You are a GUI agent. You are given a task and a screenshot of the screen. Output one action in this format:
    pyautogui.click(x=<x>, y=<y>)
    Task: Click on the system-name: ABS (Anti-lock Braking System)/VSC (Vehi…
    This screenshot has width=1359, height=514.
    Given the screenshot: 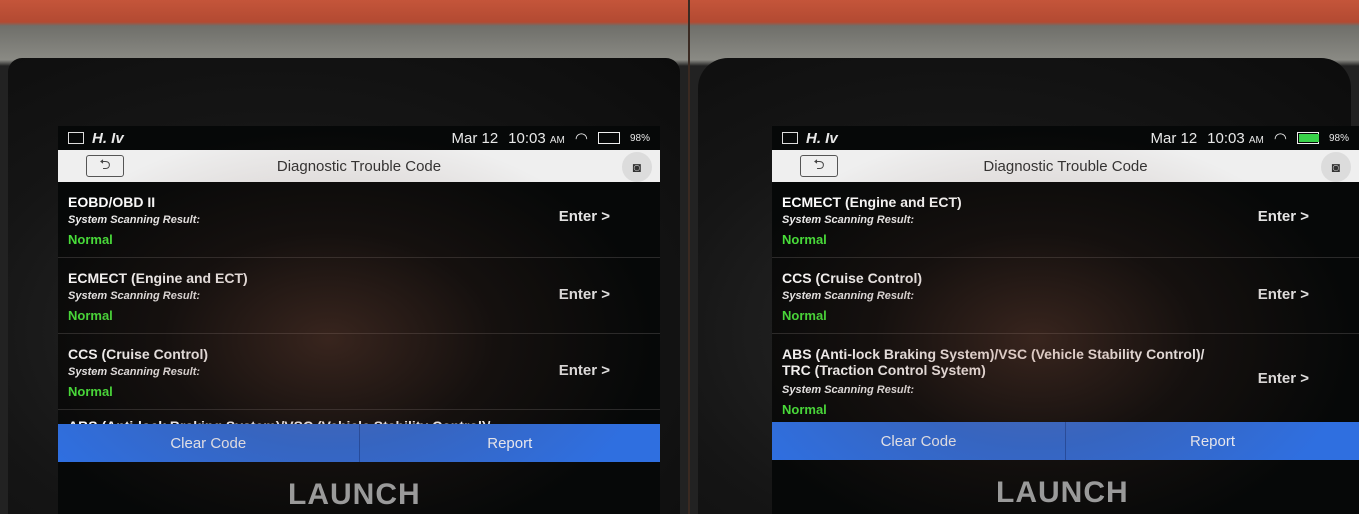 What is the action you would take?
    pyautogui.click(x=993, y=362)
    